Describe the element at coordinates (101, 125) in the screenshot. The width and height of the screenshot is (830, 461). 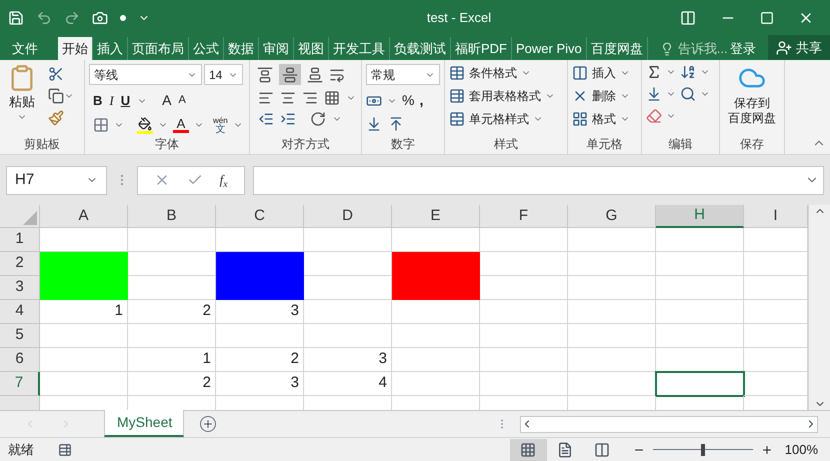
I see `border-icon` at that location.